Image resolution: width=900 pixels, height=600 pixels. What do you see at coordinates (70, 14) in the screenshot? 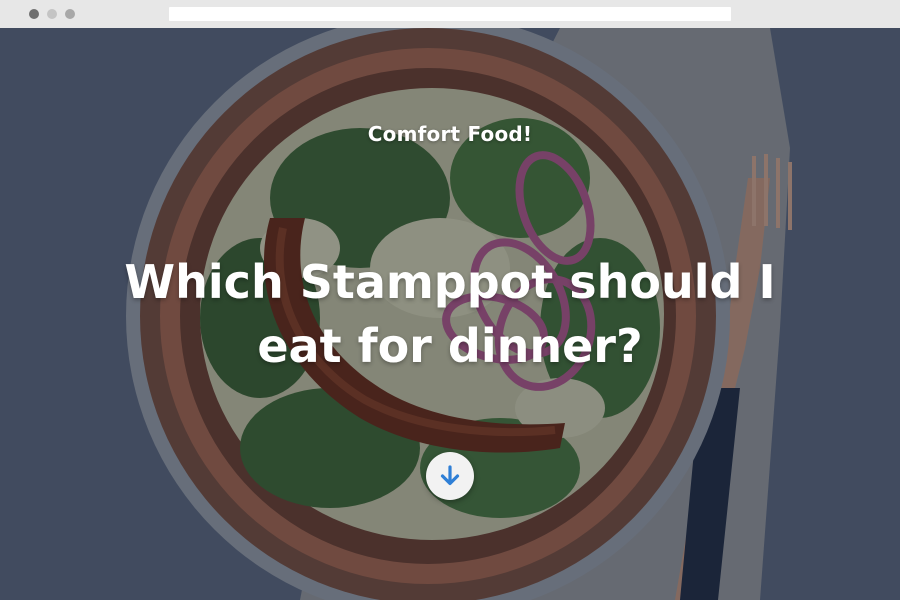
I see `window-maximize-dot` at bounding box center [70, 14].